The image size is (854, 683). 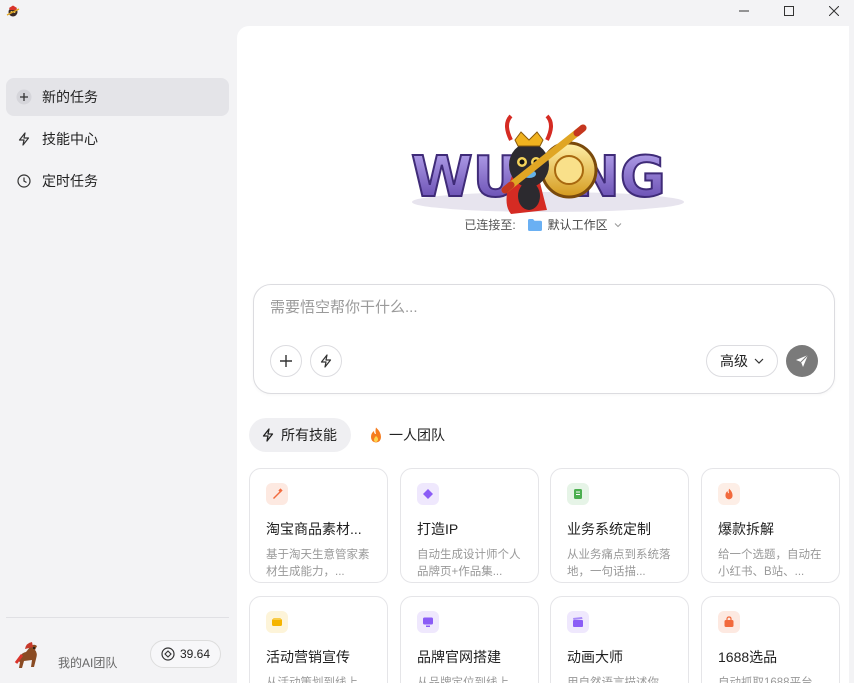 I want to click on bag-icon, so click(x=729, y=622).